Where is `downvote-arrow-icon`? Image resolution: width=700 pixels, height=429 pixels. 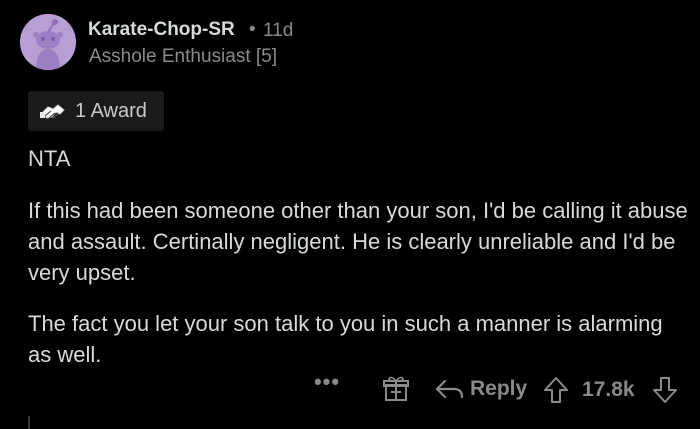
downvote-arrow-icon is located at coordinates (665, 390).